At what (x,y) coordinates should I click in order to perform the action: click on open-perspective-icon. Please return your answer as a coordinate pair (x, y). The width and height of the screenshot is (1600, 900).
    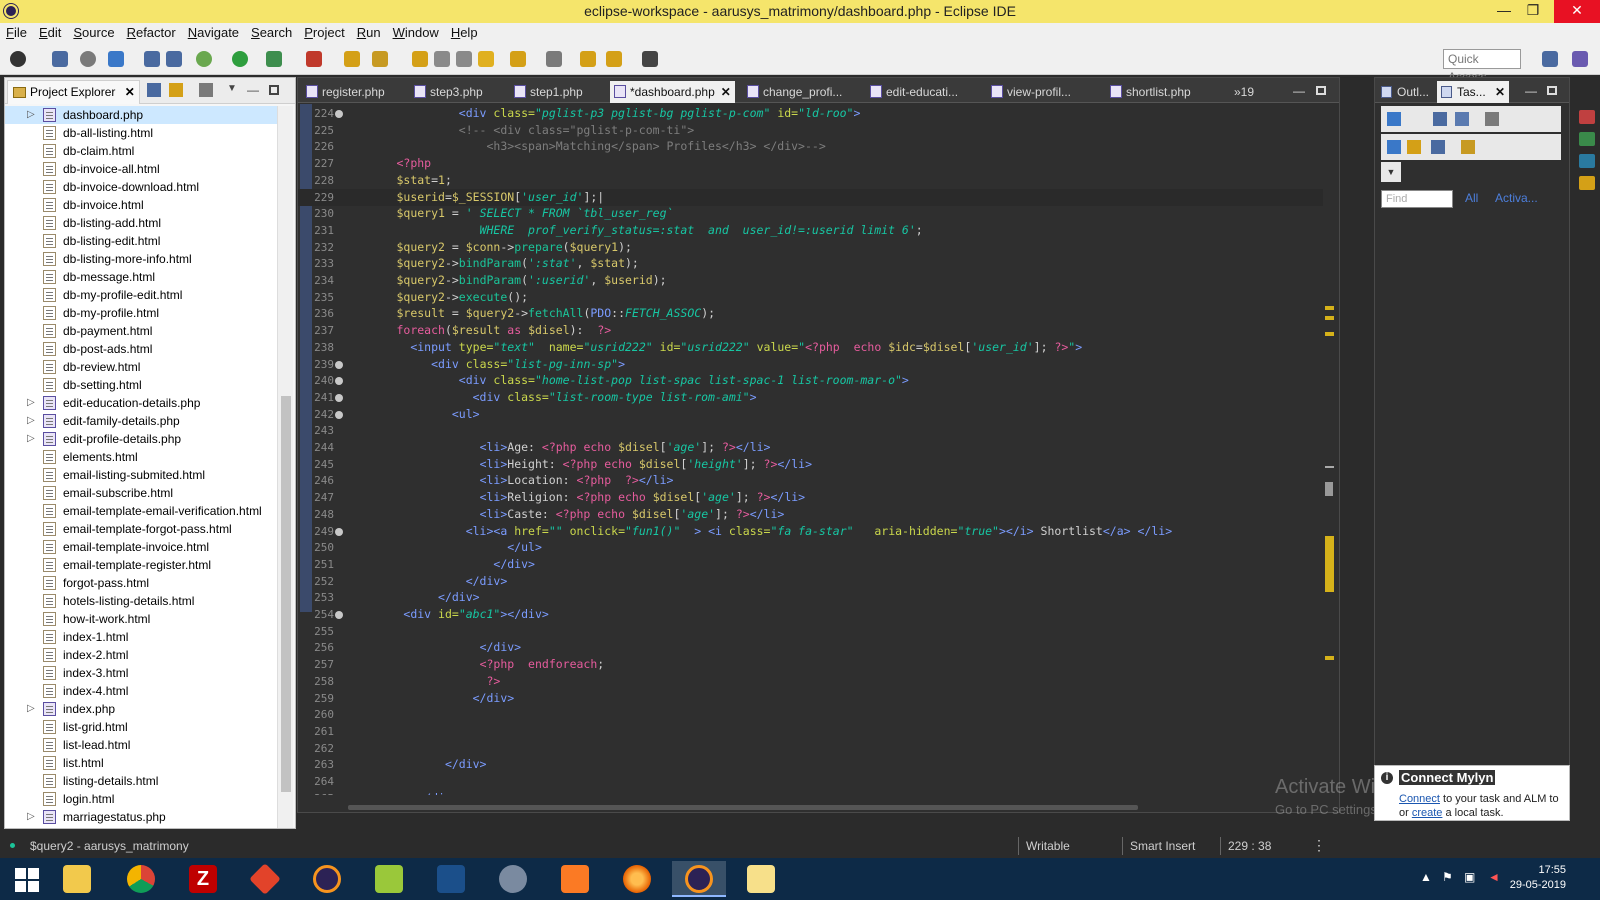
    Looking at the image, I should click on (1550, 59).